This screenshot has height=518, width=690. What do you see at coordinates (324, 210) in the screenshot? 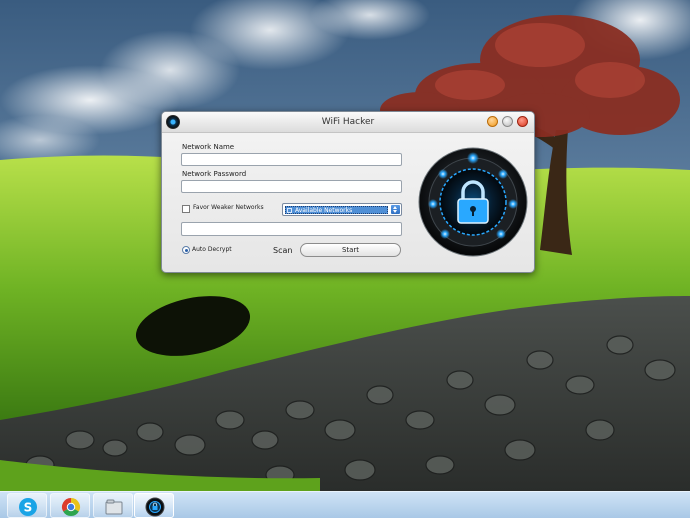
I see `dropdown-selected-text: Available Networks` at bounding box center [324, 210].